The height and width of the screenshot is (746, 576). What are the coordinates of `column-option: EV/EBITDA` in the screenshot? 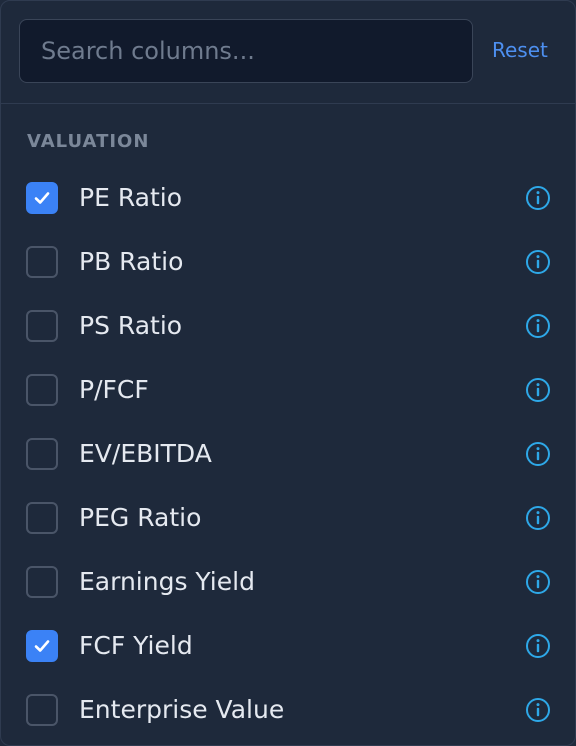 It's located at (288, 455).